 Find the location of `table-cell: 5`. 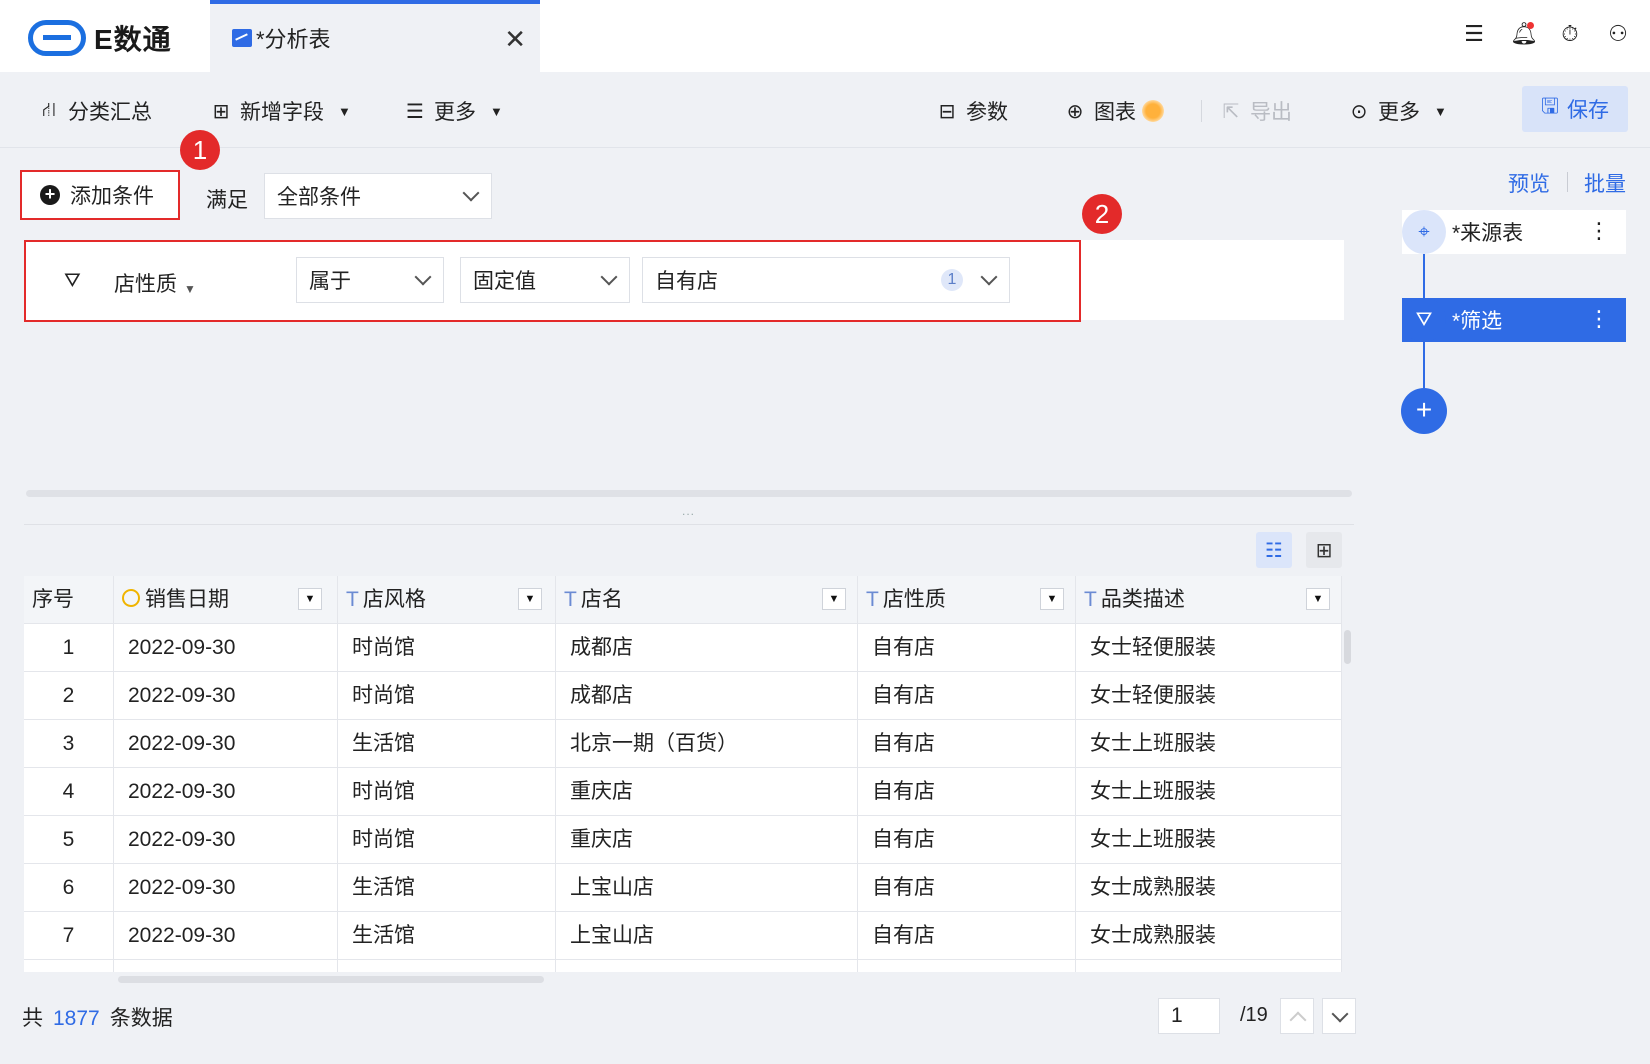

table-cell: 5 is located at coordinates (69, 840).